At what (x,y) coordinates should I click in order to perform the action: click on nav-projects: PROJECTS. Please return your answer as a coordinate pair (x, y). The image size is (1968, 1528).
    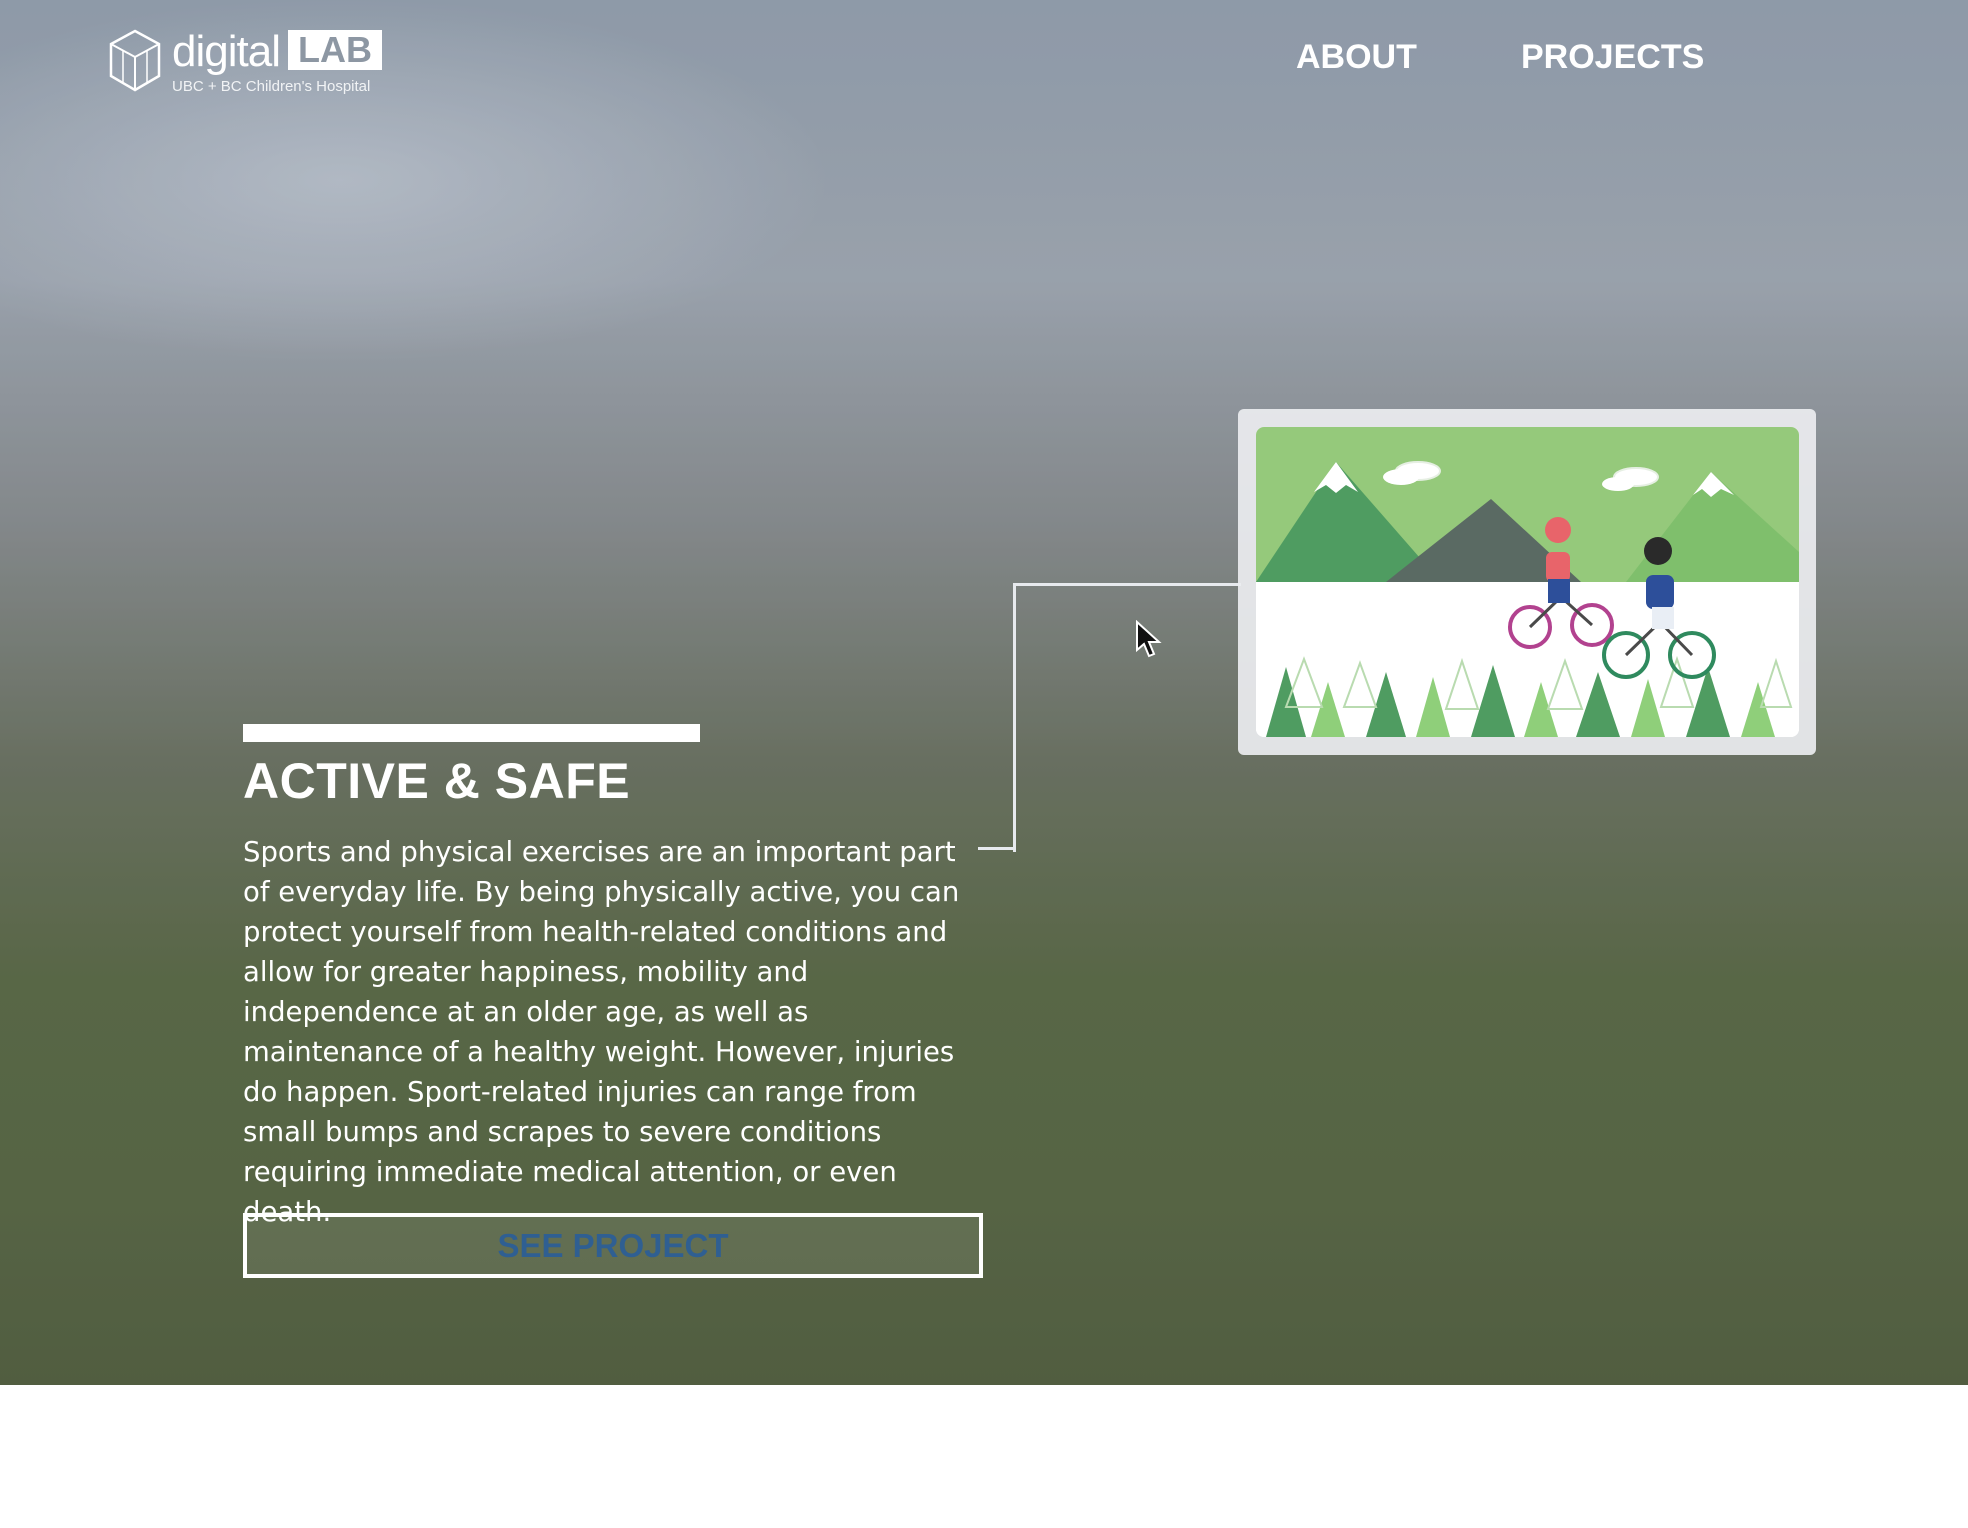
    Looking at the image, I should click on (1612, 57).